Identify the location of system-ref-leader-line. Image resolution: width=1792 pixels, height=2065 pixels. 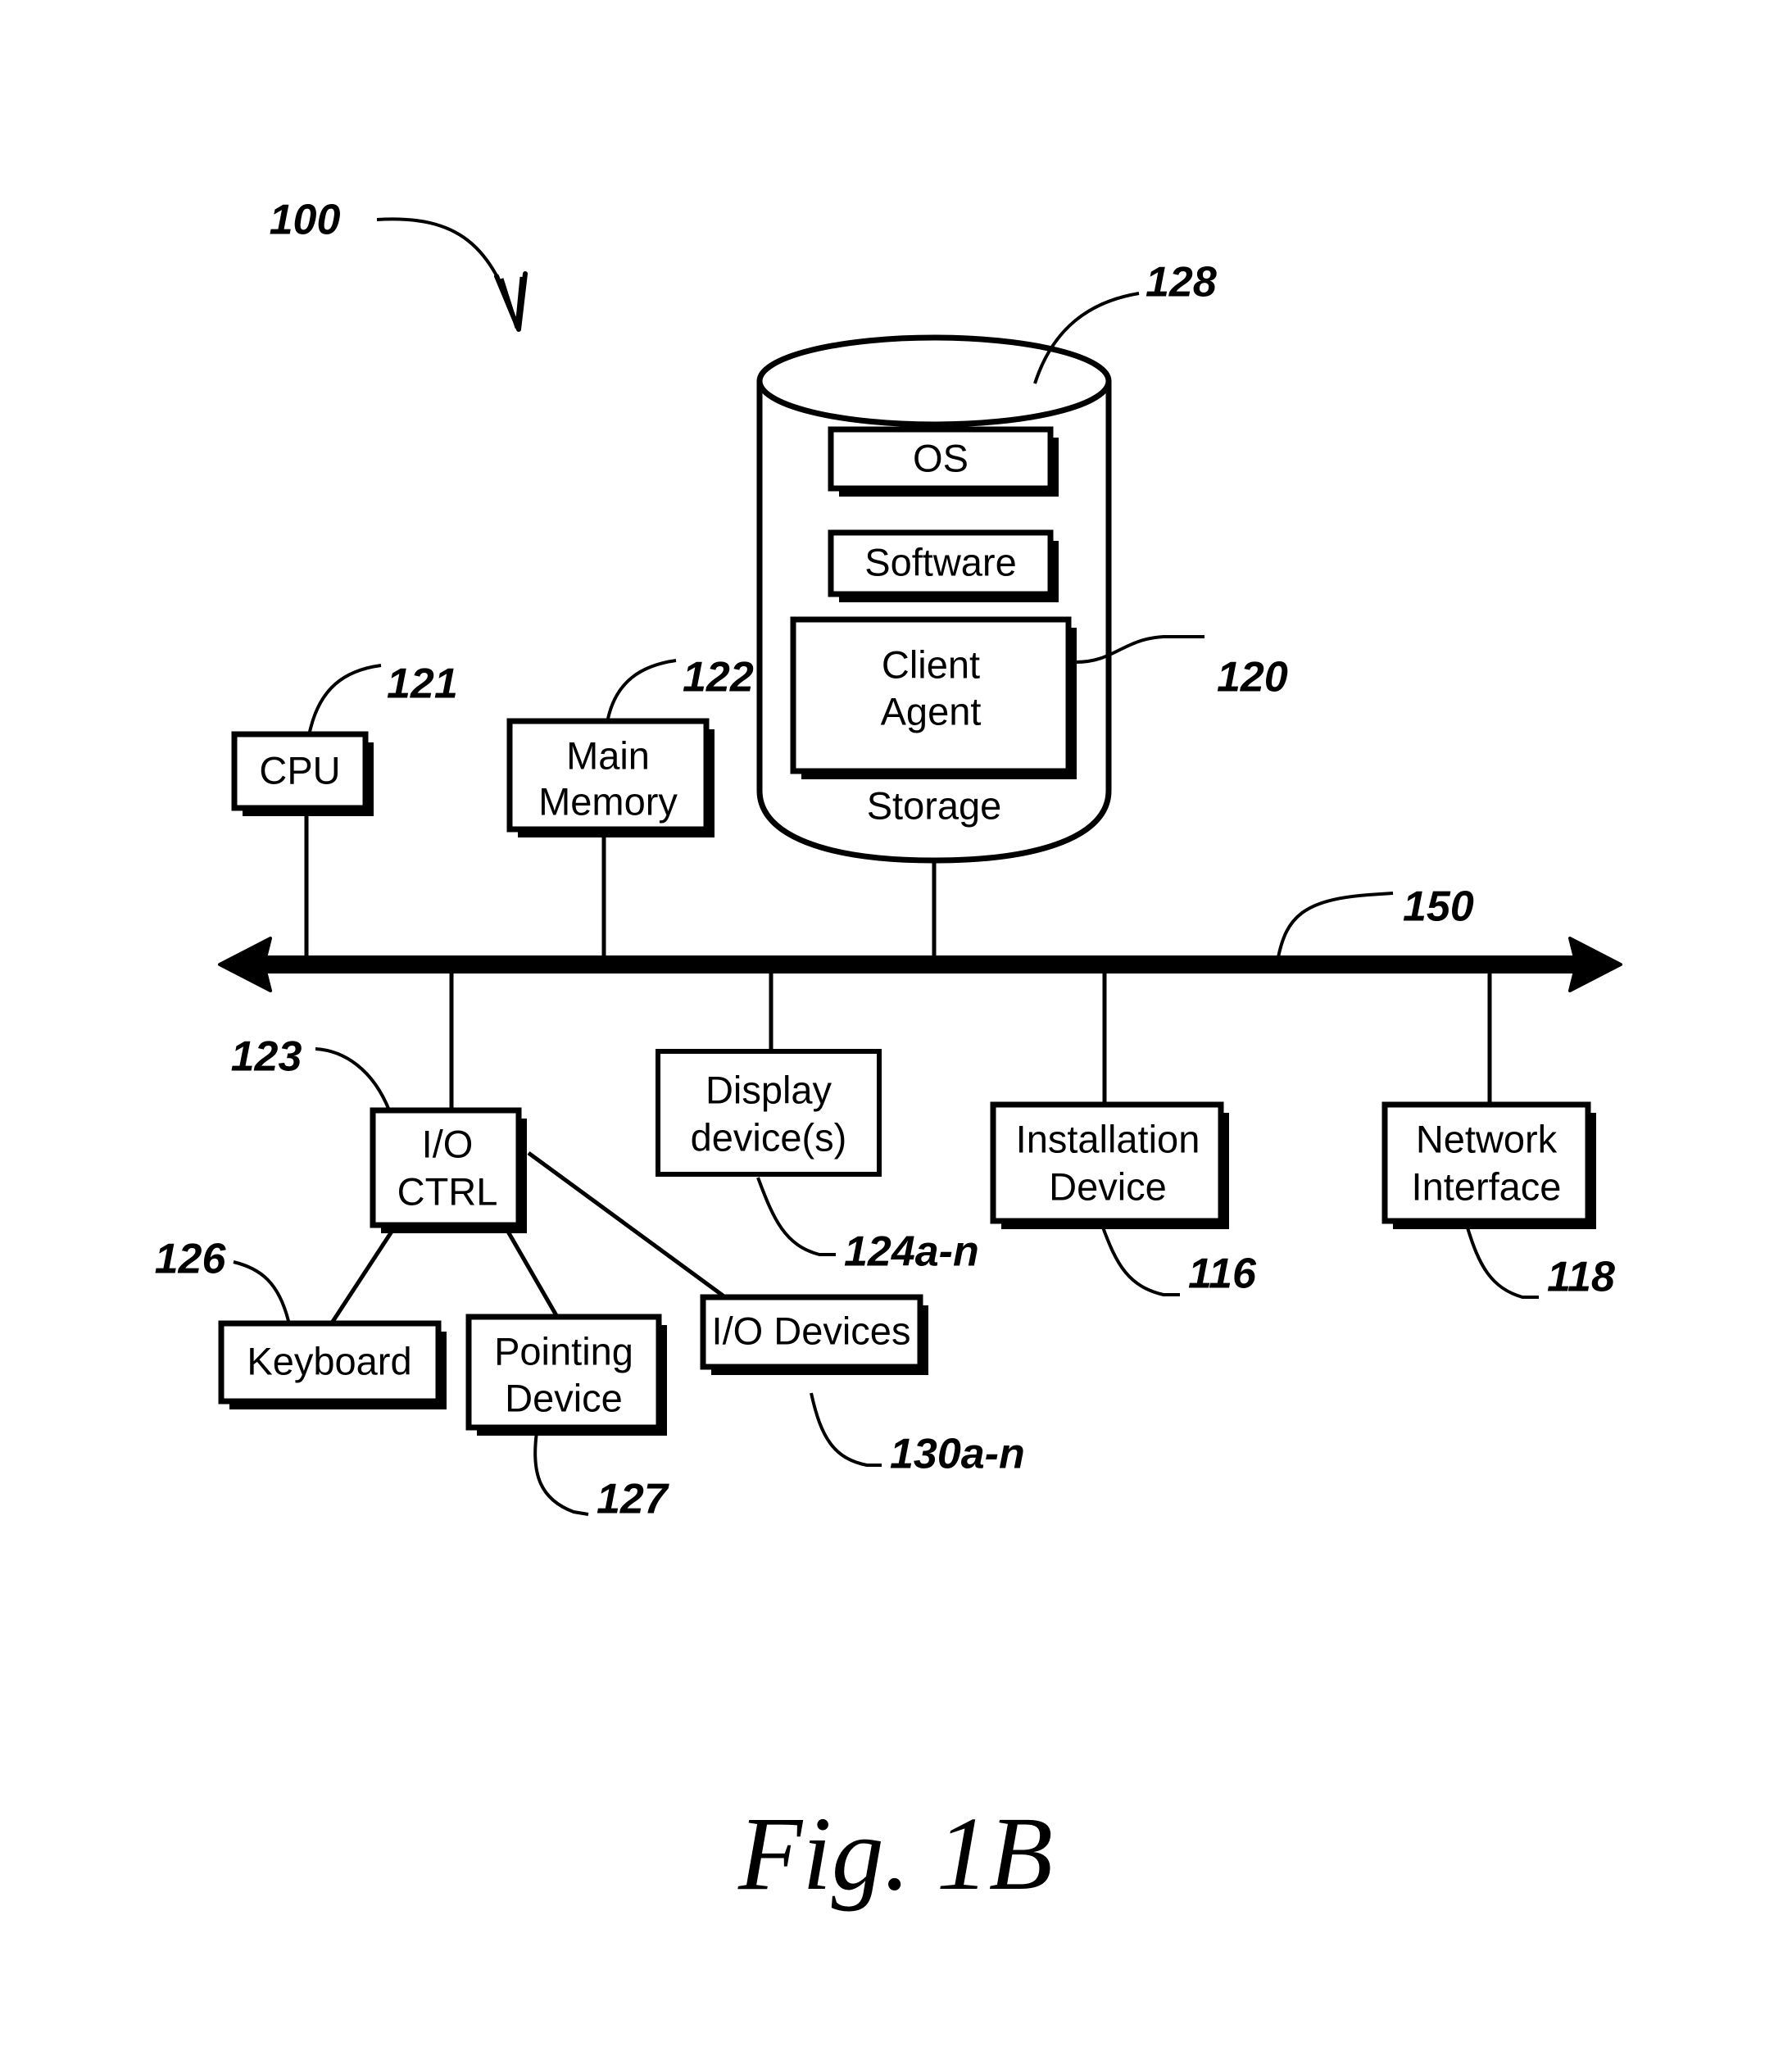
(447, 270).